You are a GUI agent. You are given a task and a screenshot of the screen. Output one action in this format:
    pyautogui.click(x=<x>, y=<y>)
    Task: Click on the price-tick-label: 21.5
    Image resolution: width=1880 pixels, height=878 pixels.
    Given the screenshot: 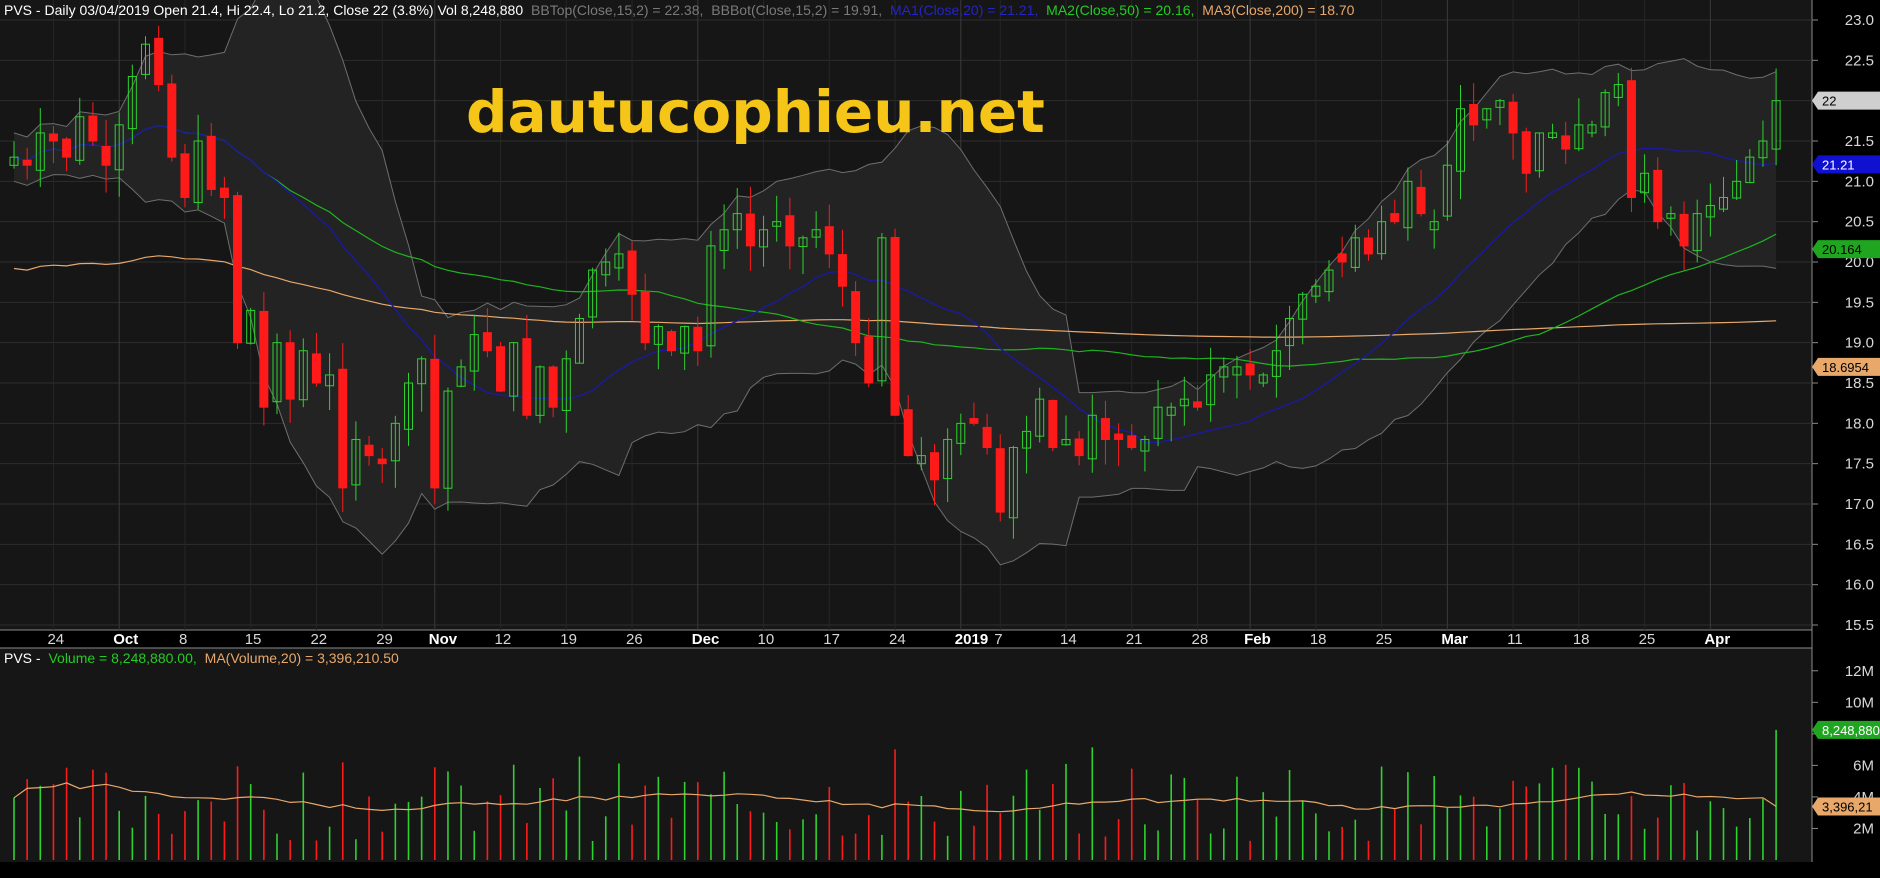 What is the action you would take?
    pyautogui.click(x=1859, y=141)
    